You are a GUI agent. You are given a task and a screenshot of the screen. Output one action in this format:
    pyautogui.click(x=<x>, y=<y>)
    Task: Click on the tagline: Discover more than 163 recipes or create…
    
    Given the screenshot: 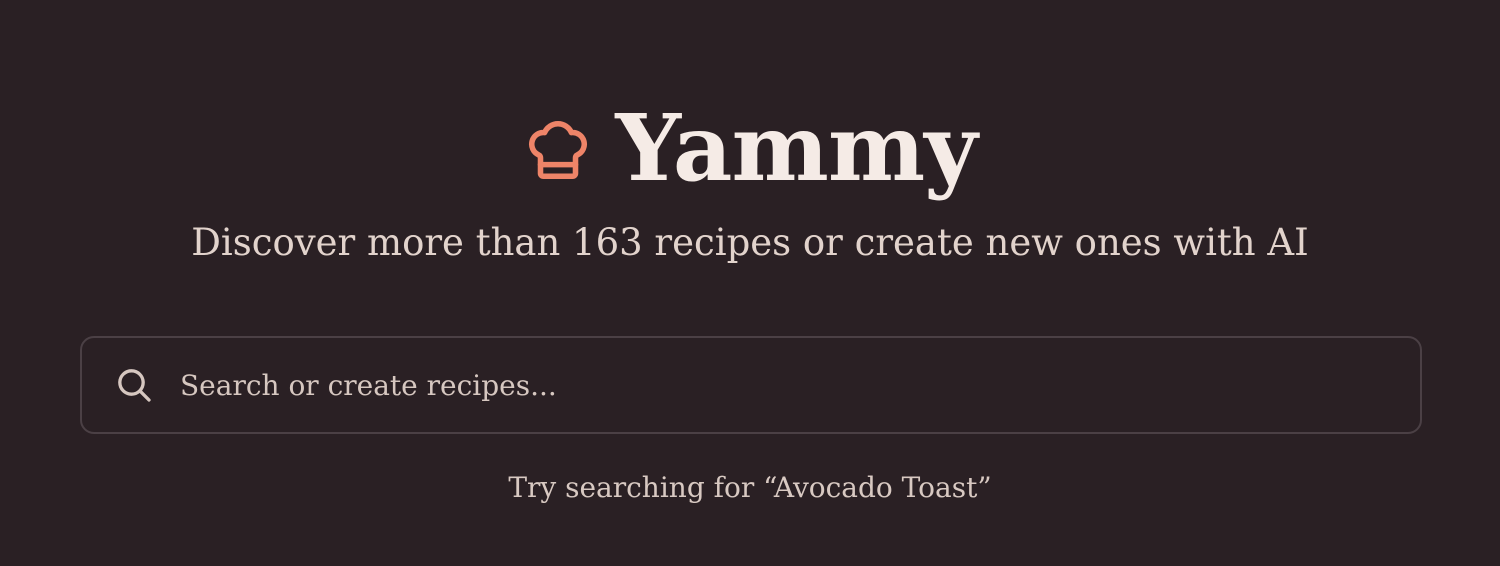 What is the action you would take?
    pyautogui.click(x=750, y=242)
    